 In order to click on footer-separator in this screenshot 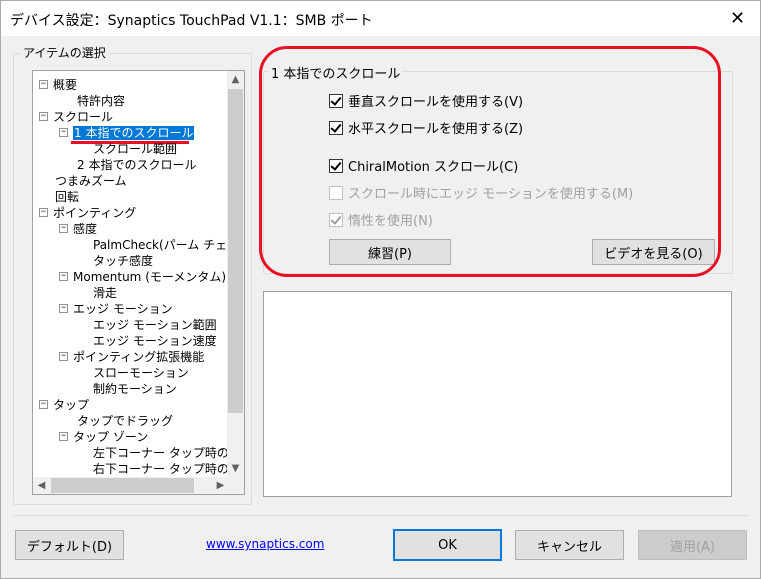, I will do `click(380, 515)`.